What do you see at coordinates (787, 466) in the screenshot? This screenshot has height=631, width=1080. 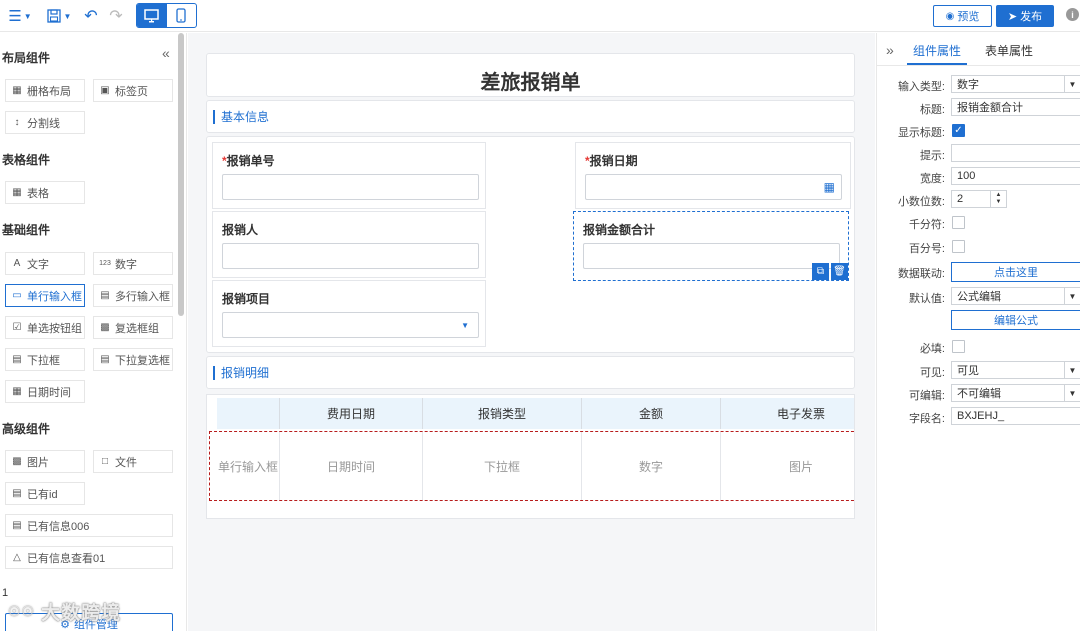 I see `table-cell: 图片` at bounding box center [787, 466].